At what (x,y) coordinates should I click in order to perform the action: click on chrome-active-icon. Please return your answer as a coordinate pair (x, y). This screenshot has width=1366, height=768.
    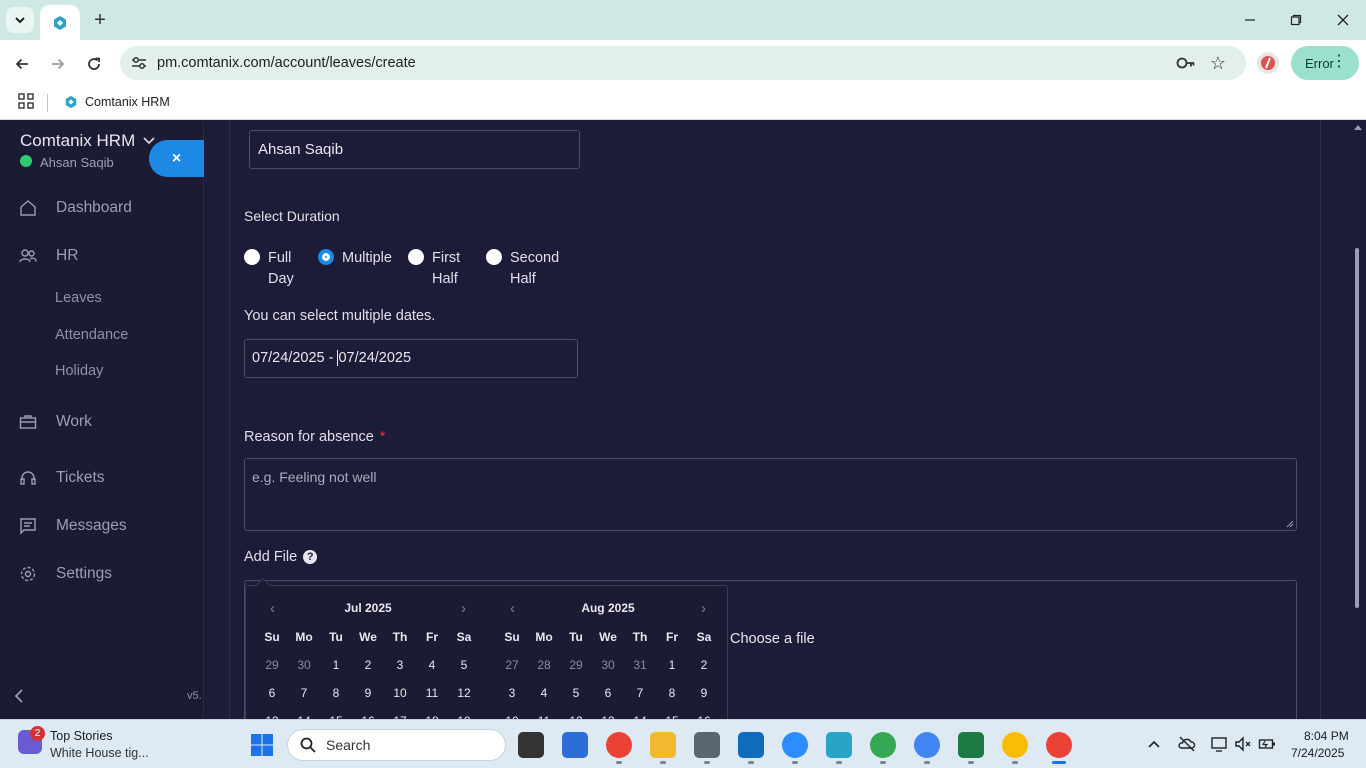
    Looking at the image, I should click on (1059, 745).